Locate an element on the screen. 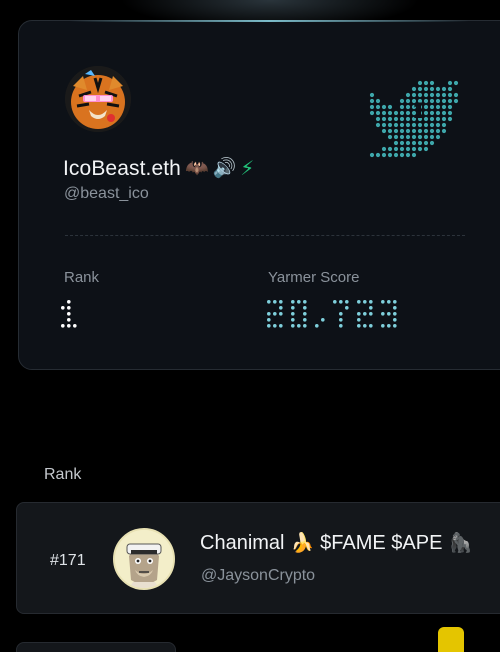 The width and height of the screenshot is (500, 652). speaker-icon: 🔊 is located at coordinates (224, 168).